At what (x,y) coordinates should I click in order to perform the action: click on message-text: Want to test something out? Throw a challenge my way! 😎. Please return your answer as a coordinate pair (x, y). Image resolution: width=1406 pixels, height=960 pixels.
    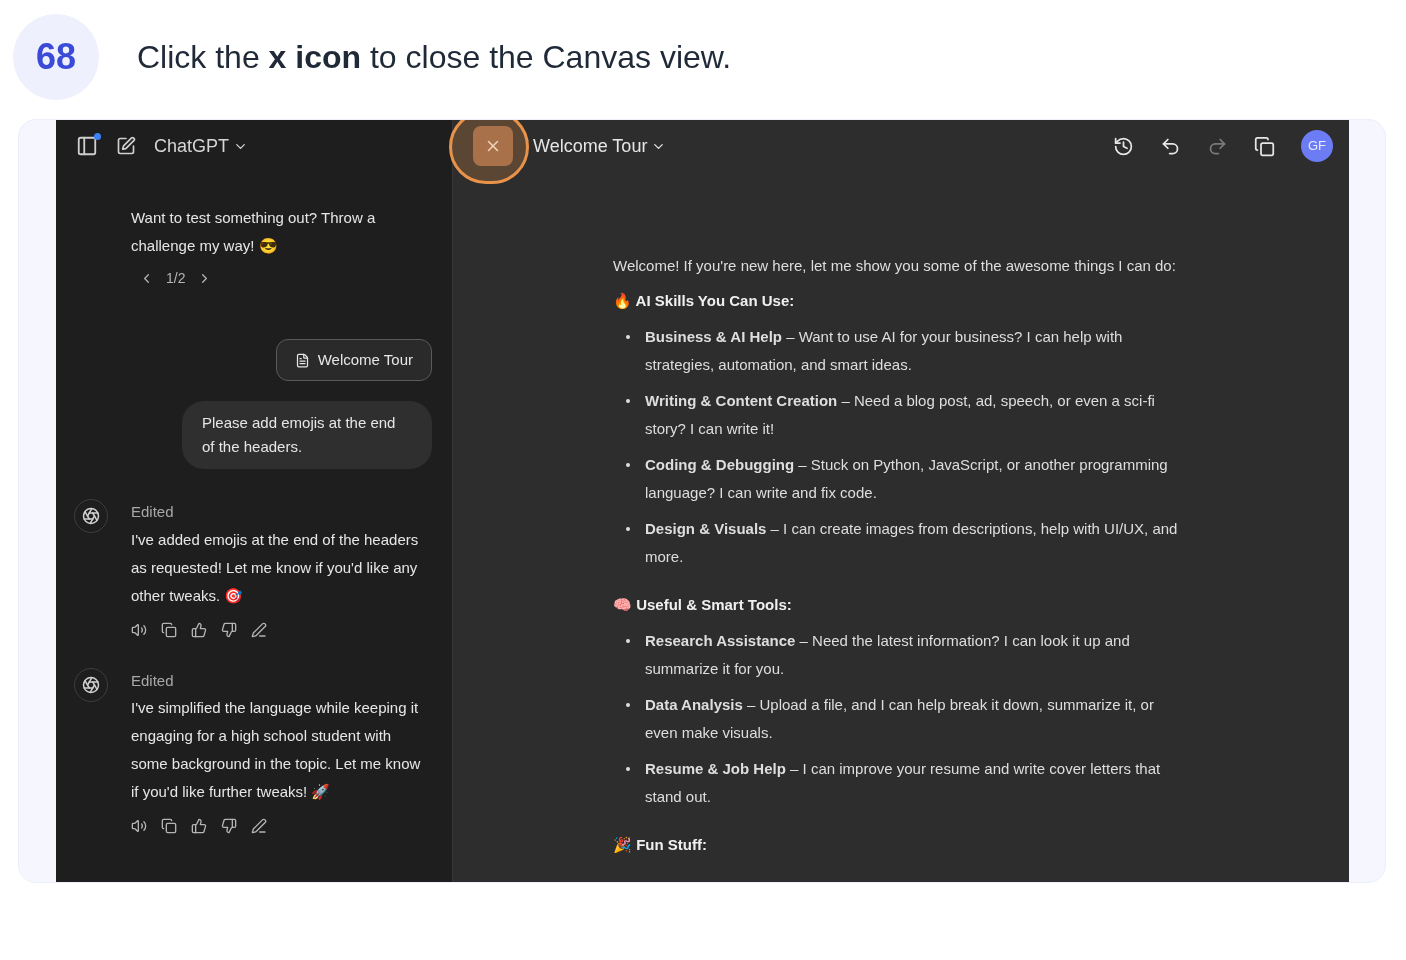
    Looking at the image, I should click on (254, 232).